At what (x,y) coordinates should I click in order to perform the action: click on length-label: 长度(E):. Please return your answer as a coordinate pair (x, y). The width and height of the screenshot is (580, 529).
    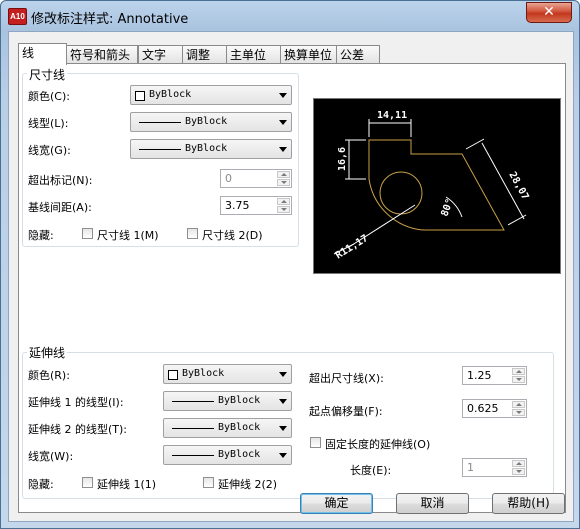
    Looking at the image, I should click on (371, 470).